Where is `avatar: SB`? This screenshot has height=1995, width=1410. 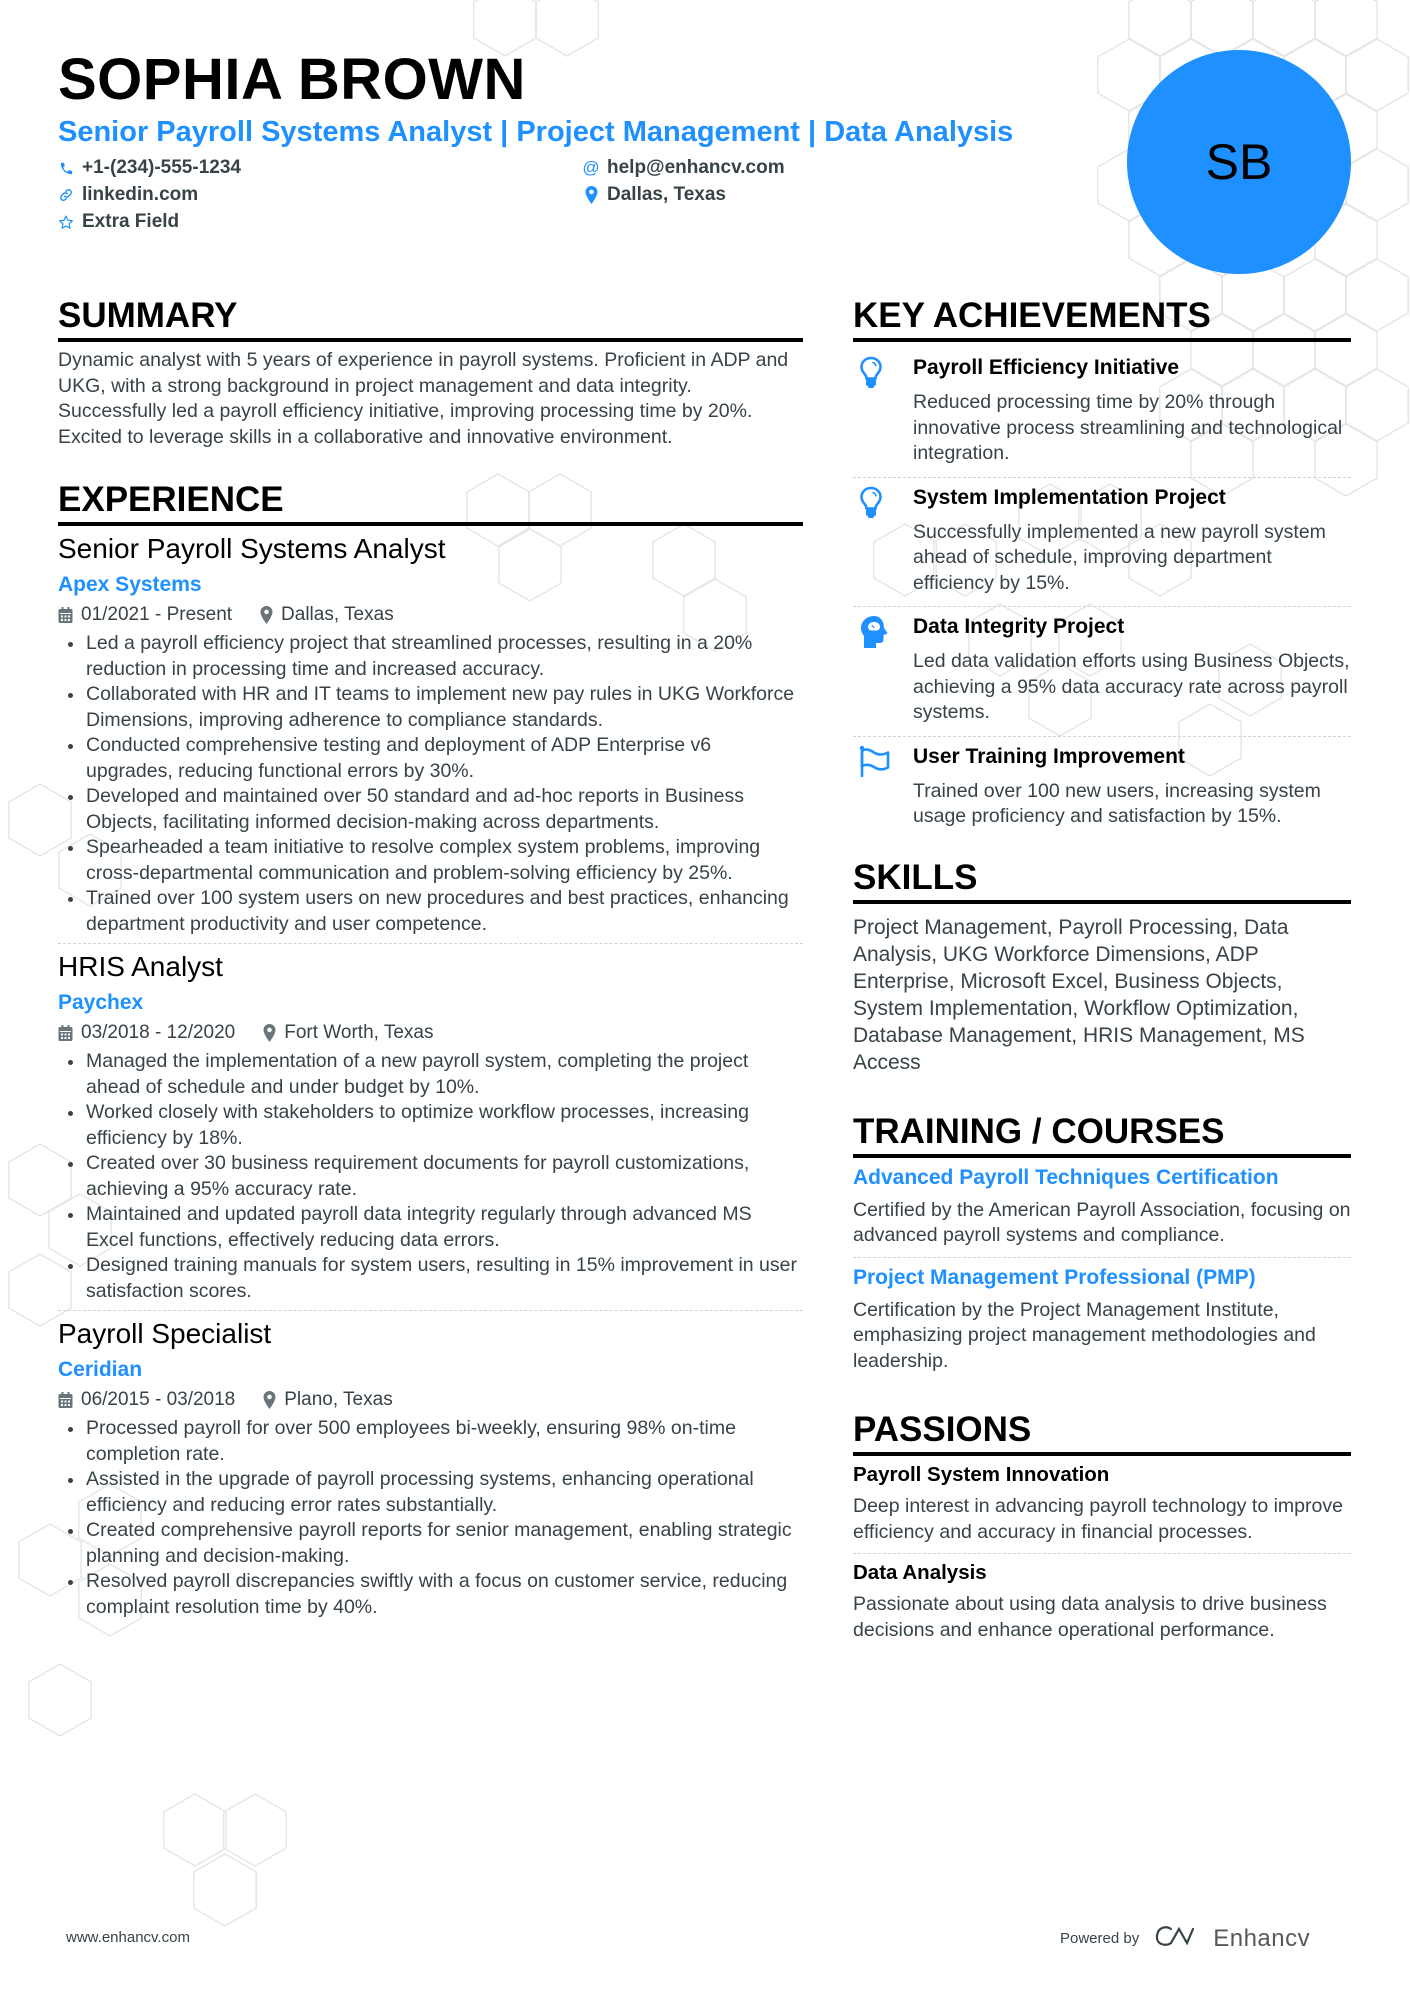
avatar: SB is located at coordinates (1239, 162).